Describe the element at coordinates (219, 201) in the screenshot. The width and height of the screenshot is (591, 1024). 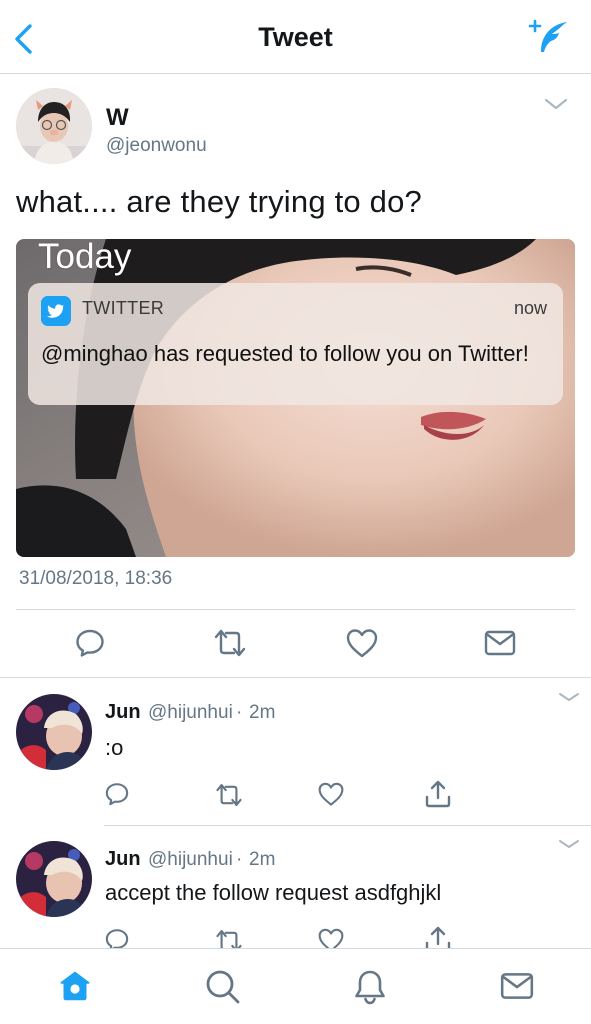
I see `tweet-text: what.... are they trying to do?` at that location.